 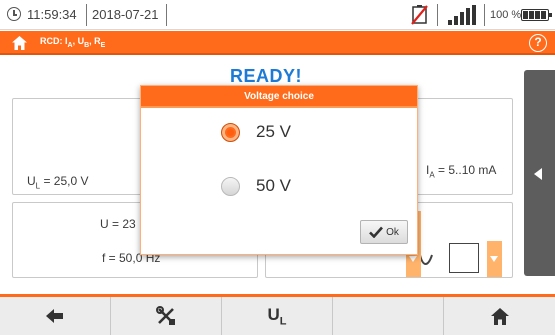 I want to click on radio-option-50v: 50 V, so click(x=256, y=186).